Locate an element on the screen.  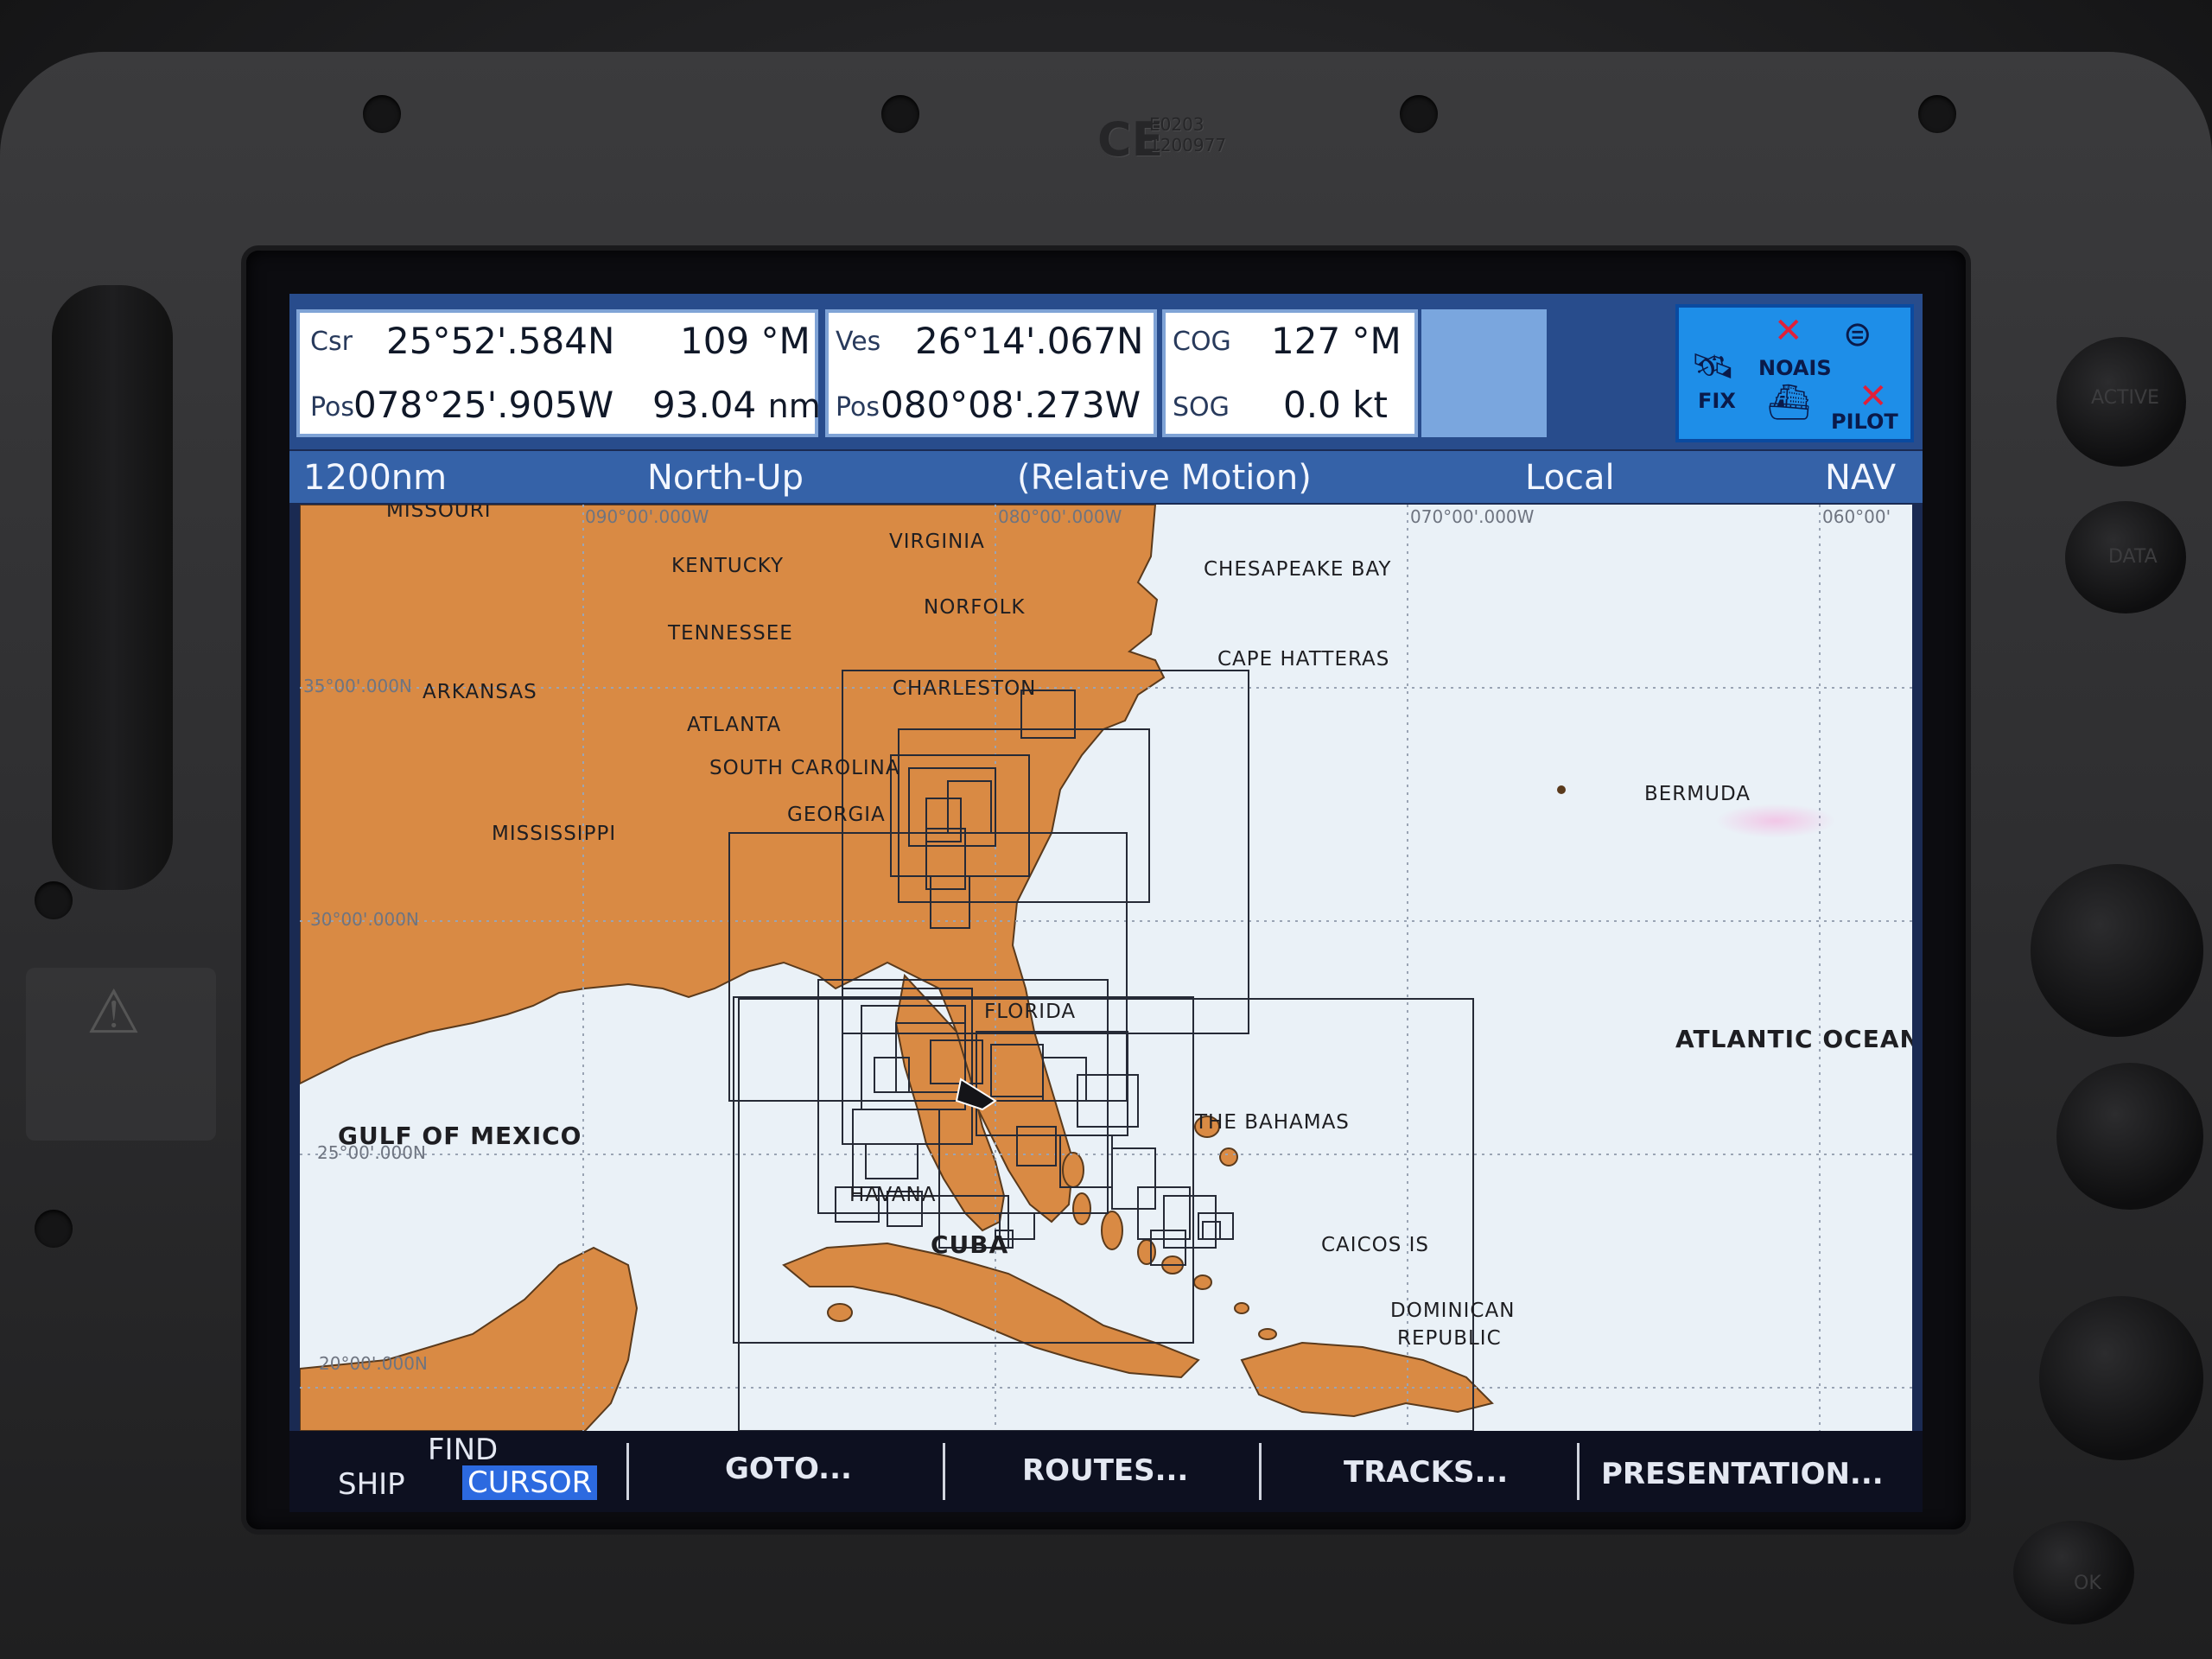
course-speed-box: COG SOG 127 °M 0.0 kt is located at coordinates (1290, 373).